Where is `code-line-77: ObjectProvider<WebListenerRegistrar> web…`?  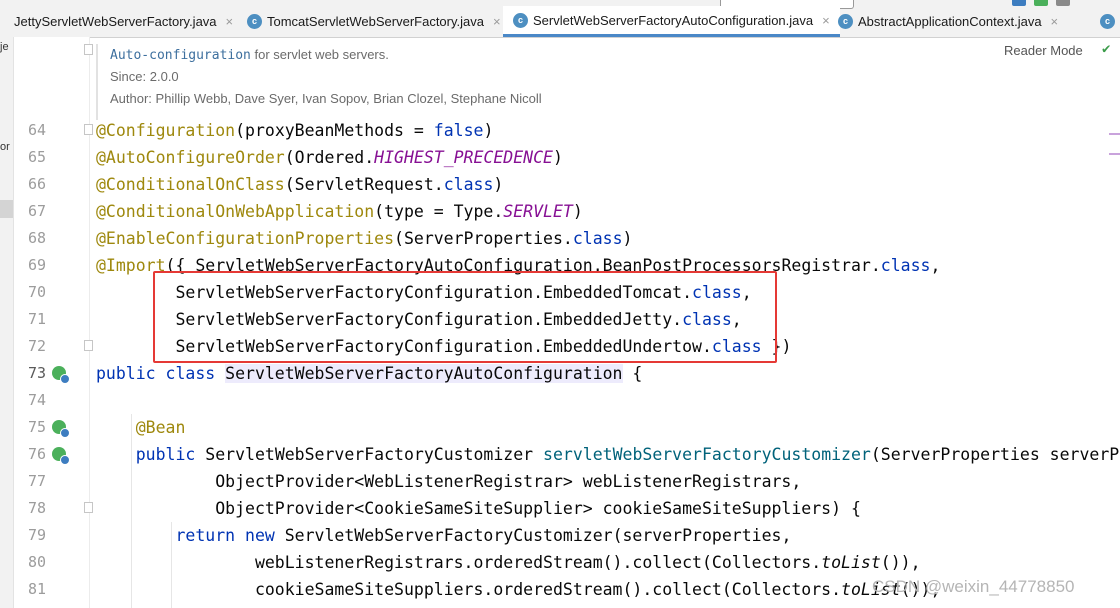 code-line-77: ObjectProvider<WebListenerRegistrar> web… is located at coordinates (448, 481).